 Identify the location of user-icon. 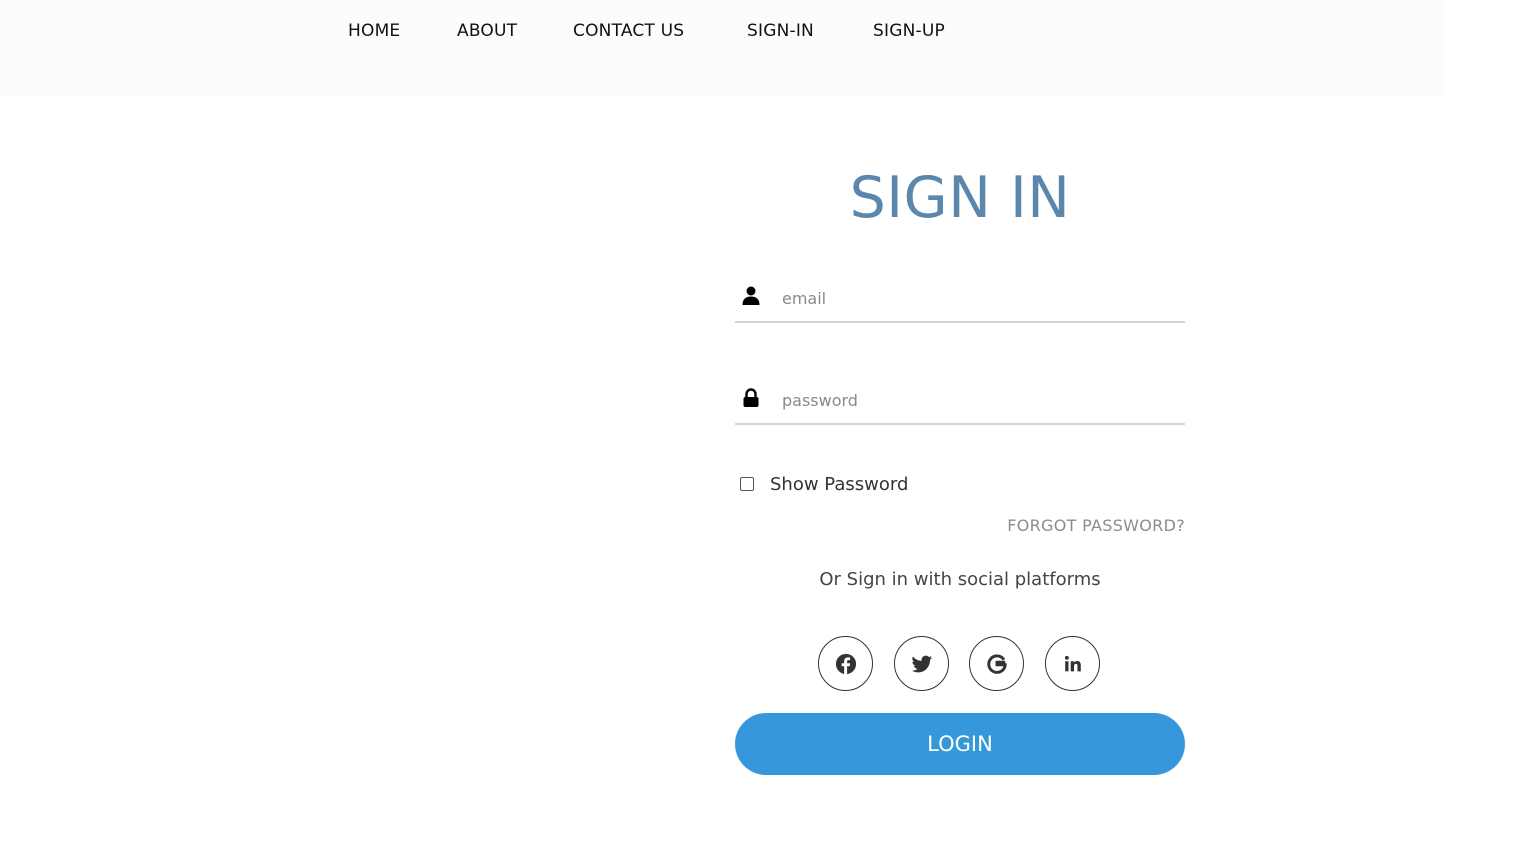
(751, 296).